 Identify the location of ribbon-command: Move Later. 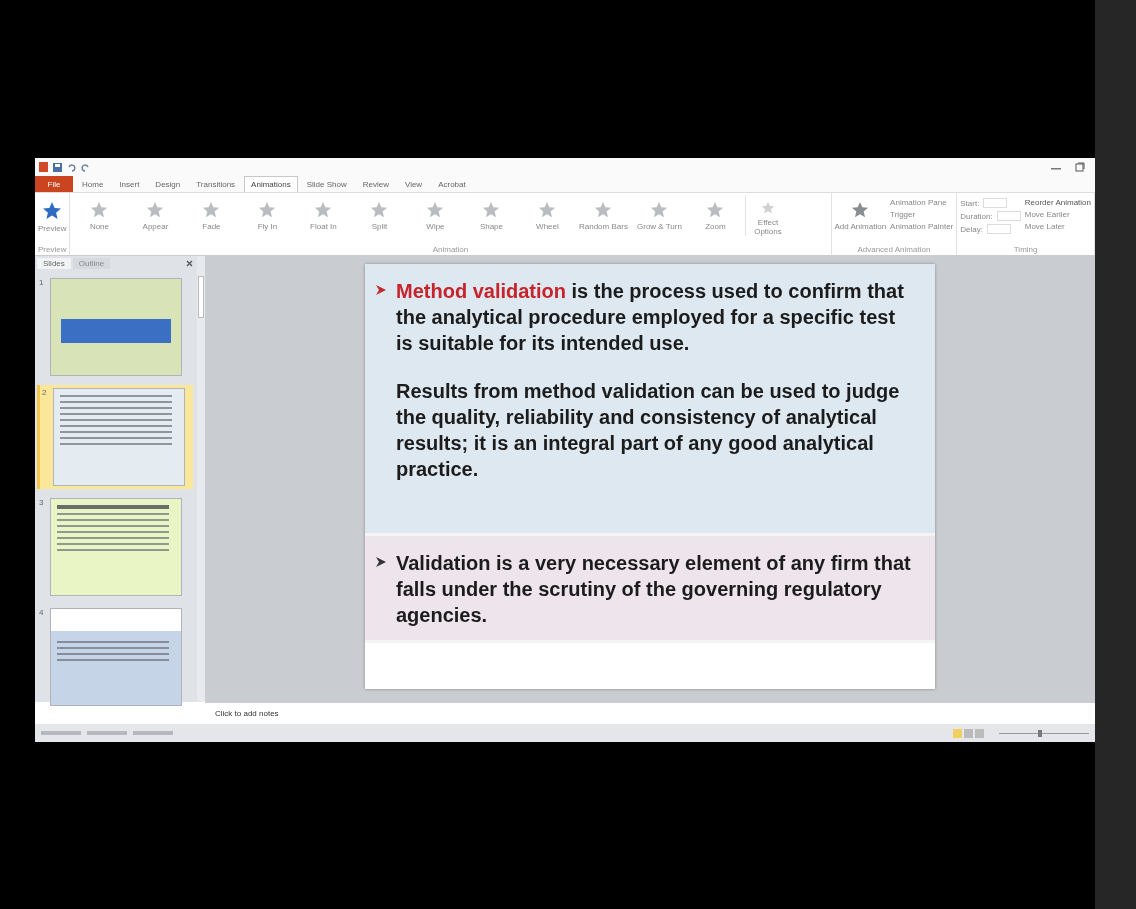
(1057, 226).